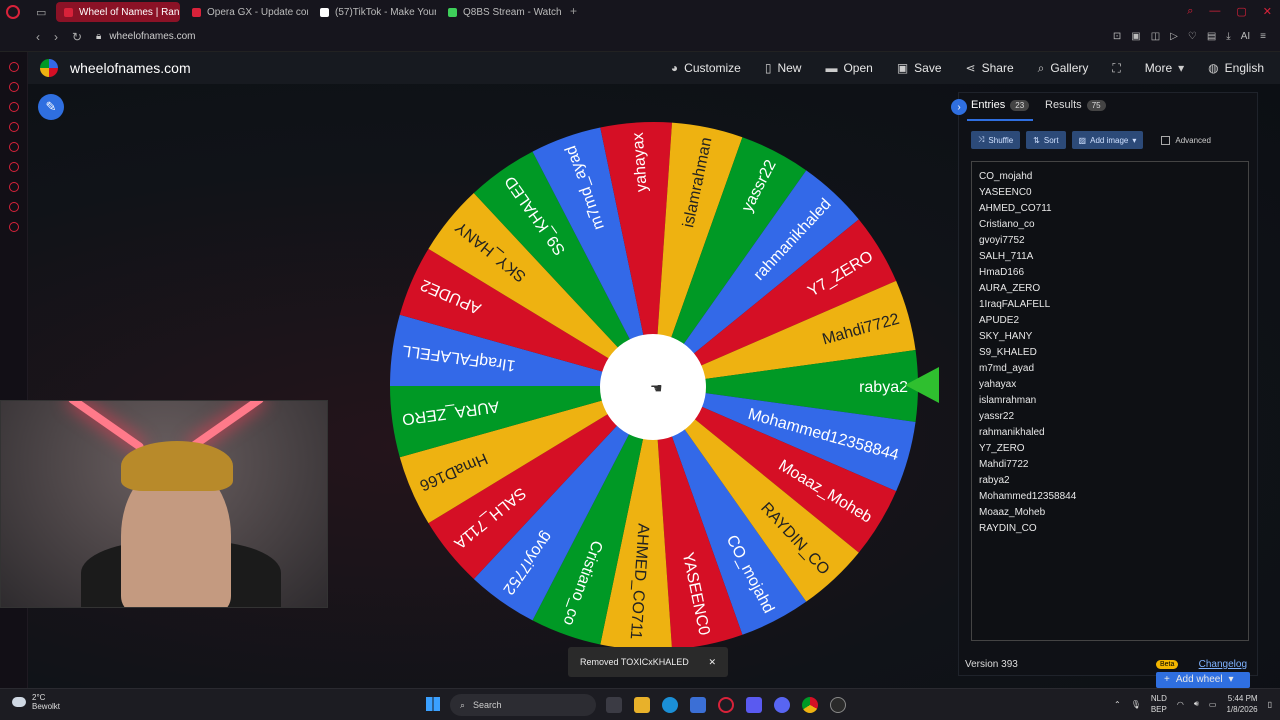  Describe the element at coordinates (698, 705) in the screenshot. I see `store-icon` at that location.